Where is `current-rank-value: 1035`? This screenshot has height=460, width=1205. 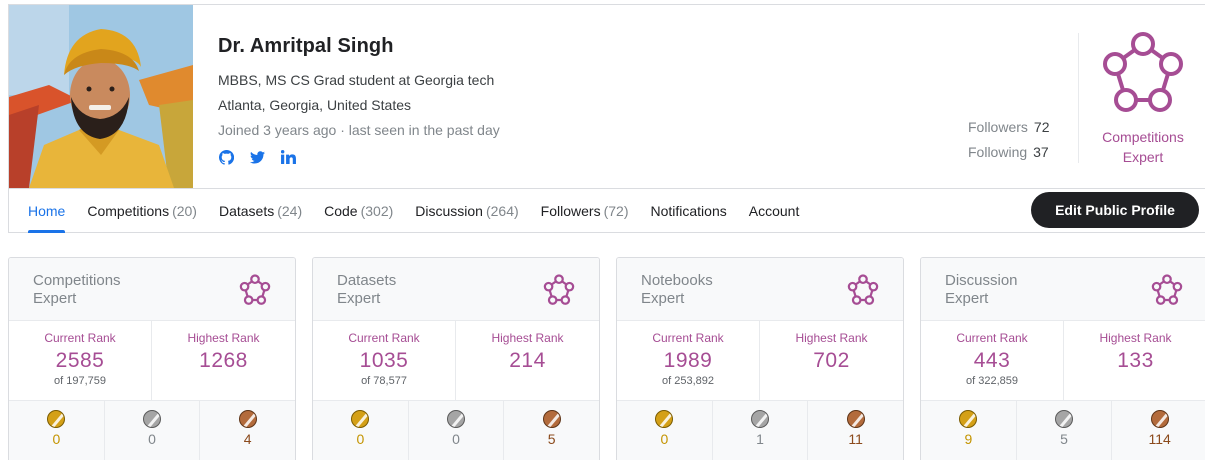
current-rank-value: 1035 is located at coordinates (384, 360).